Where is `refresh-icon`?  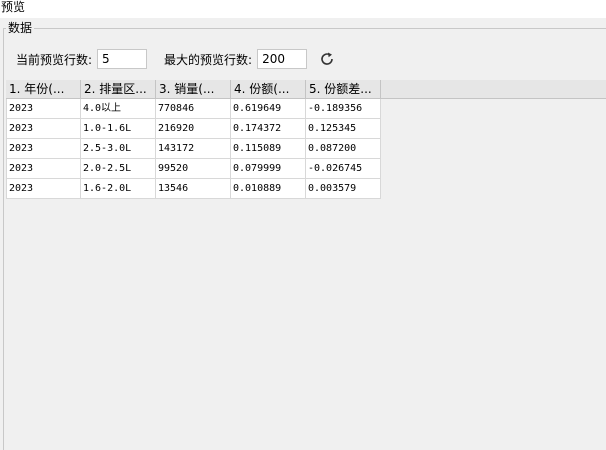
refresh-icon is located at coordinates (327, 58).